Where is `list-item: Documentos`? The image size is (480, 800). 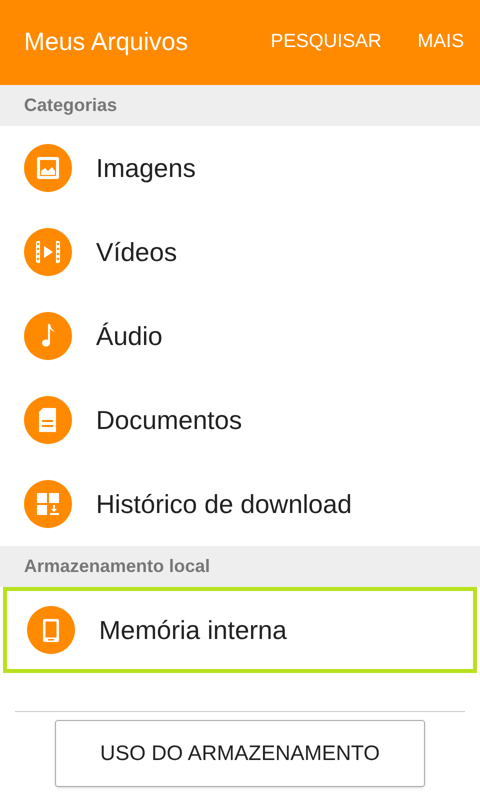 list-item: Documentos is located at coordinates (240, 420).